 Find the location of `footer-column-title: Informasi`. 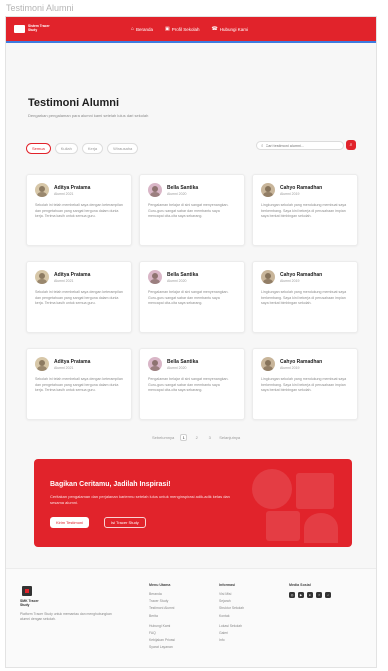

footer-column-title: Informasi is located at coordinates (227, 585).